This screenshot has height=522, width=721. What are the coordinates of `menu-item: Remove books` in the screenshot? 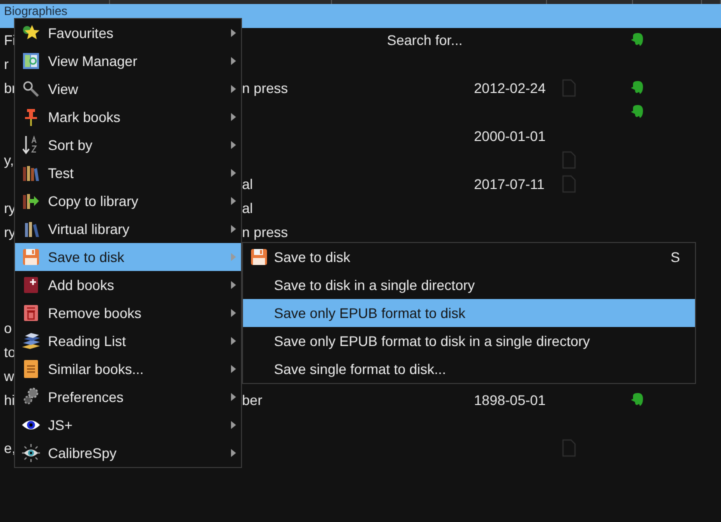 It's located at (128, 313).